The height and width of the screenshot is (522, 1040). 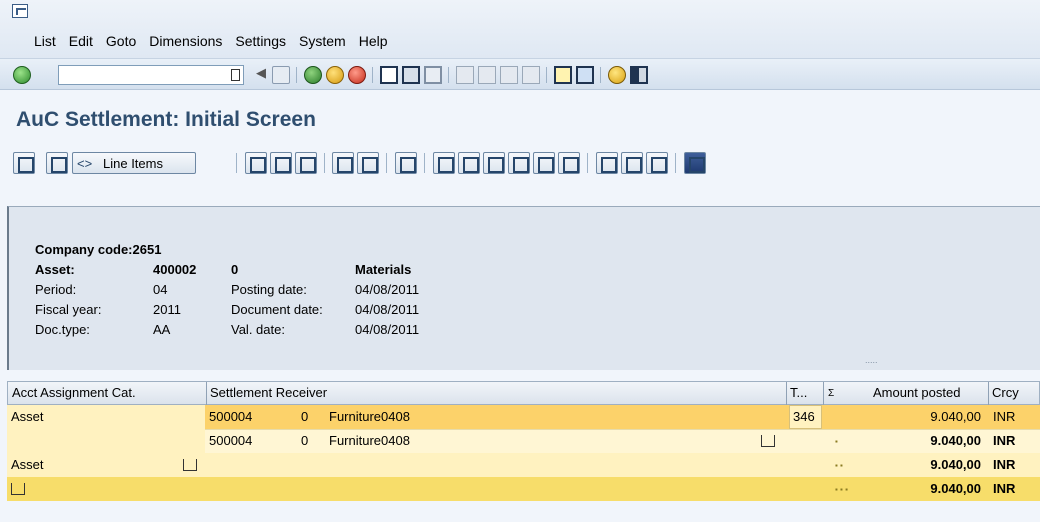 What do you see at coordinates (56, 289) in the screenshot?
I see `period-label: Period:` at bounding box center [56, 289].